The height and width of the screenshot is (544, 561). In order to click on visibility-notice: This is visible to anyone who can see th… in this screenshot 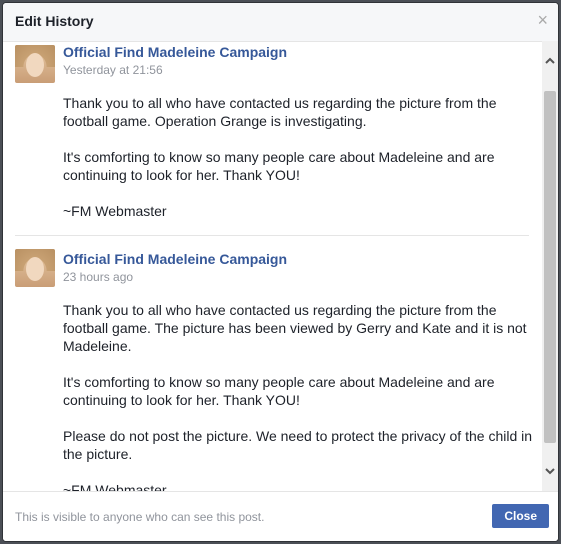, I will do `click(140, 517)`.